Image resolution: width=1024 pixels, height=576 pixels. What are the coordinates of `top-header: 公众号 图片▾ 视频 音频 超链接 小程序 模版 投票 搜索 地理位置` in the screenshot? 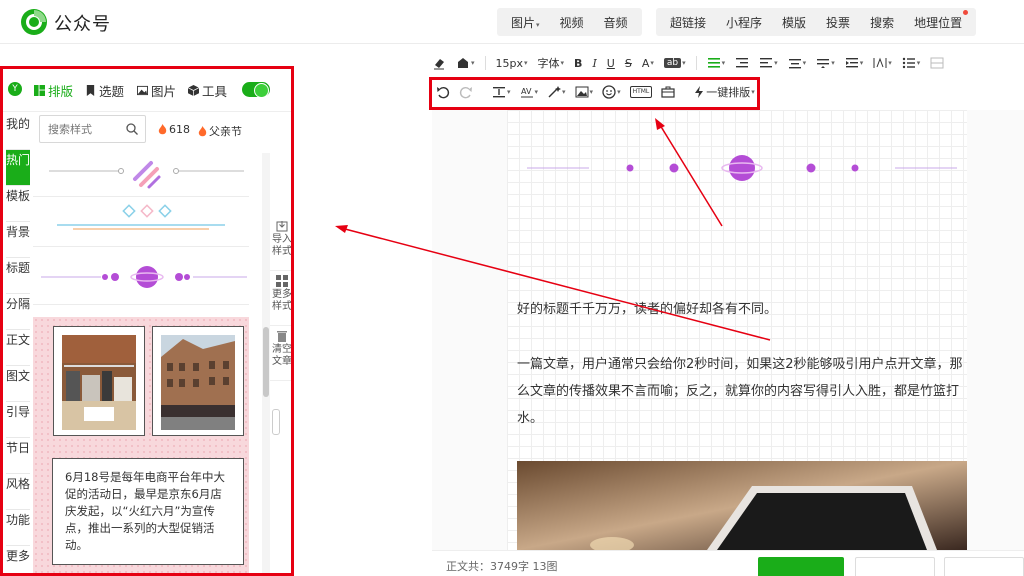 It's located at (512, 22).